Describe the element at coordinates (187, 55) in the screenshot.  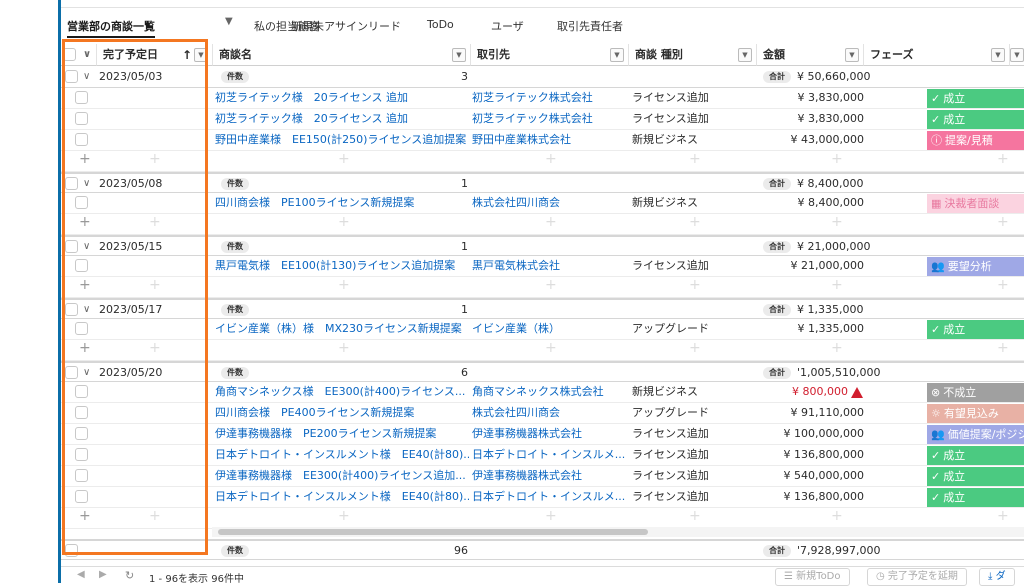
I see `sort-ascending-icon: ↑` at that location.